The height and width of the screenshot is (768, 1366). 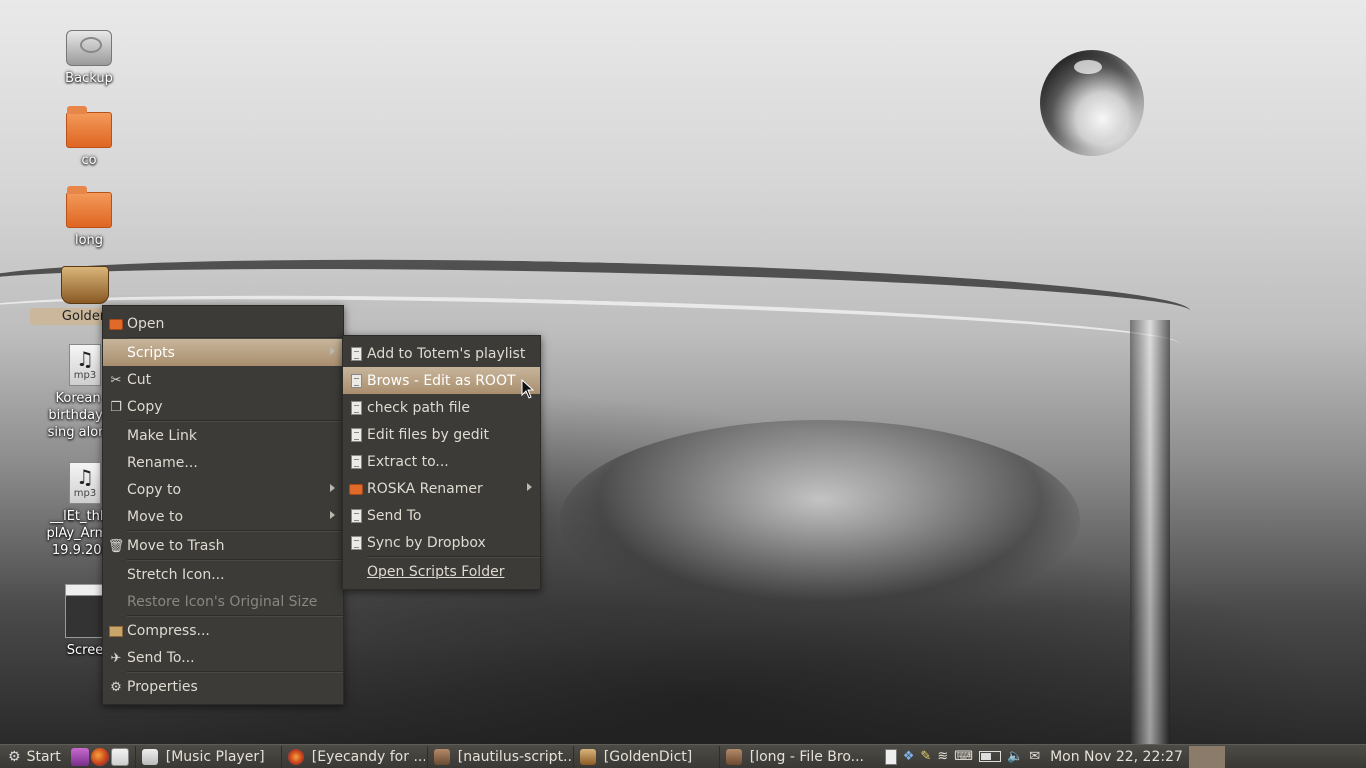 What do you see at coordinates (925, 756) in the screenshot?
I see `notes-icon: ✎` at bounding box center [925, 756].